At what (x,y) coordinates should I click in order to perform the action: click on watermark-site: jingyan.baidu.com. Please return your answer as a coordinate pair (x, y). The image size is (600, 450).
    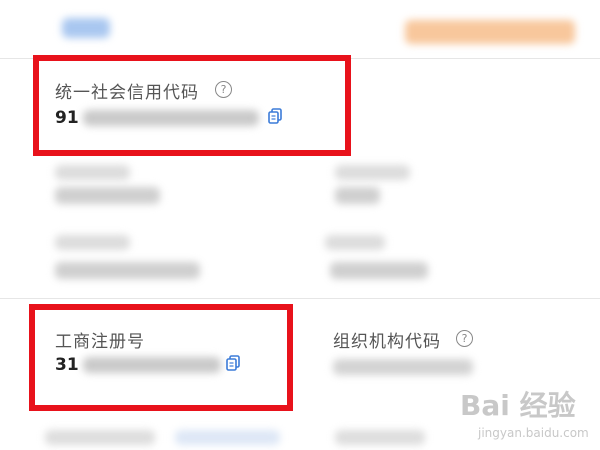
    Looking at the image, I should click on (533, 433).